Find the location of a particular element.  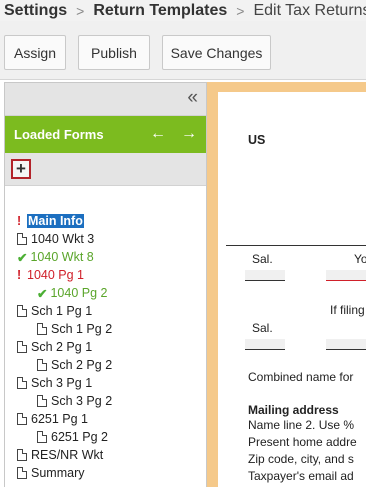

tree-item-label: 1040 Wkt 3 is located at coordinates (63, 239).